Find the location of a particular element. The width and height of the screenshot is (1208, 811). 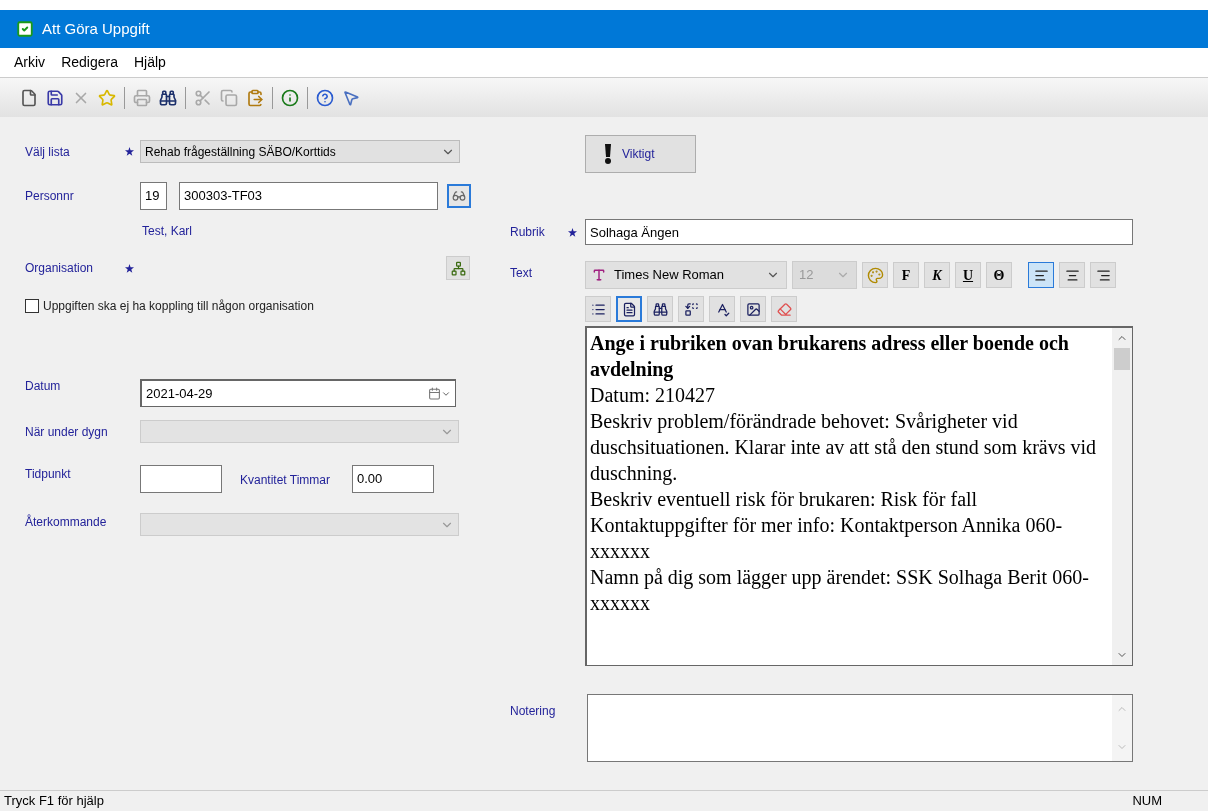

field-label: Organisation is located at coordinates (60, 268).